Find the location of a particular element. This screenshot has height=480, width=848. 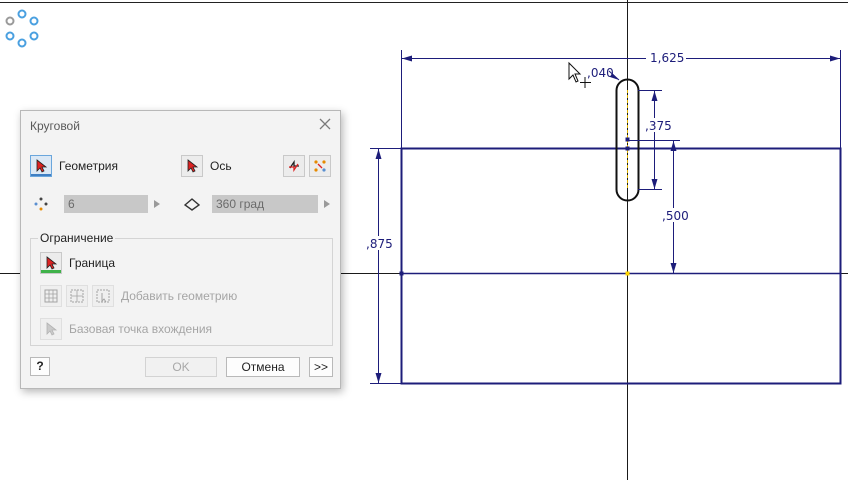

dimension-overall-width: 1,625 is located at coordinates (621, 99).